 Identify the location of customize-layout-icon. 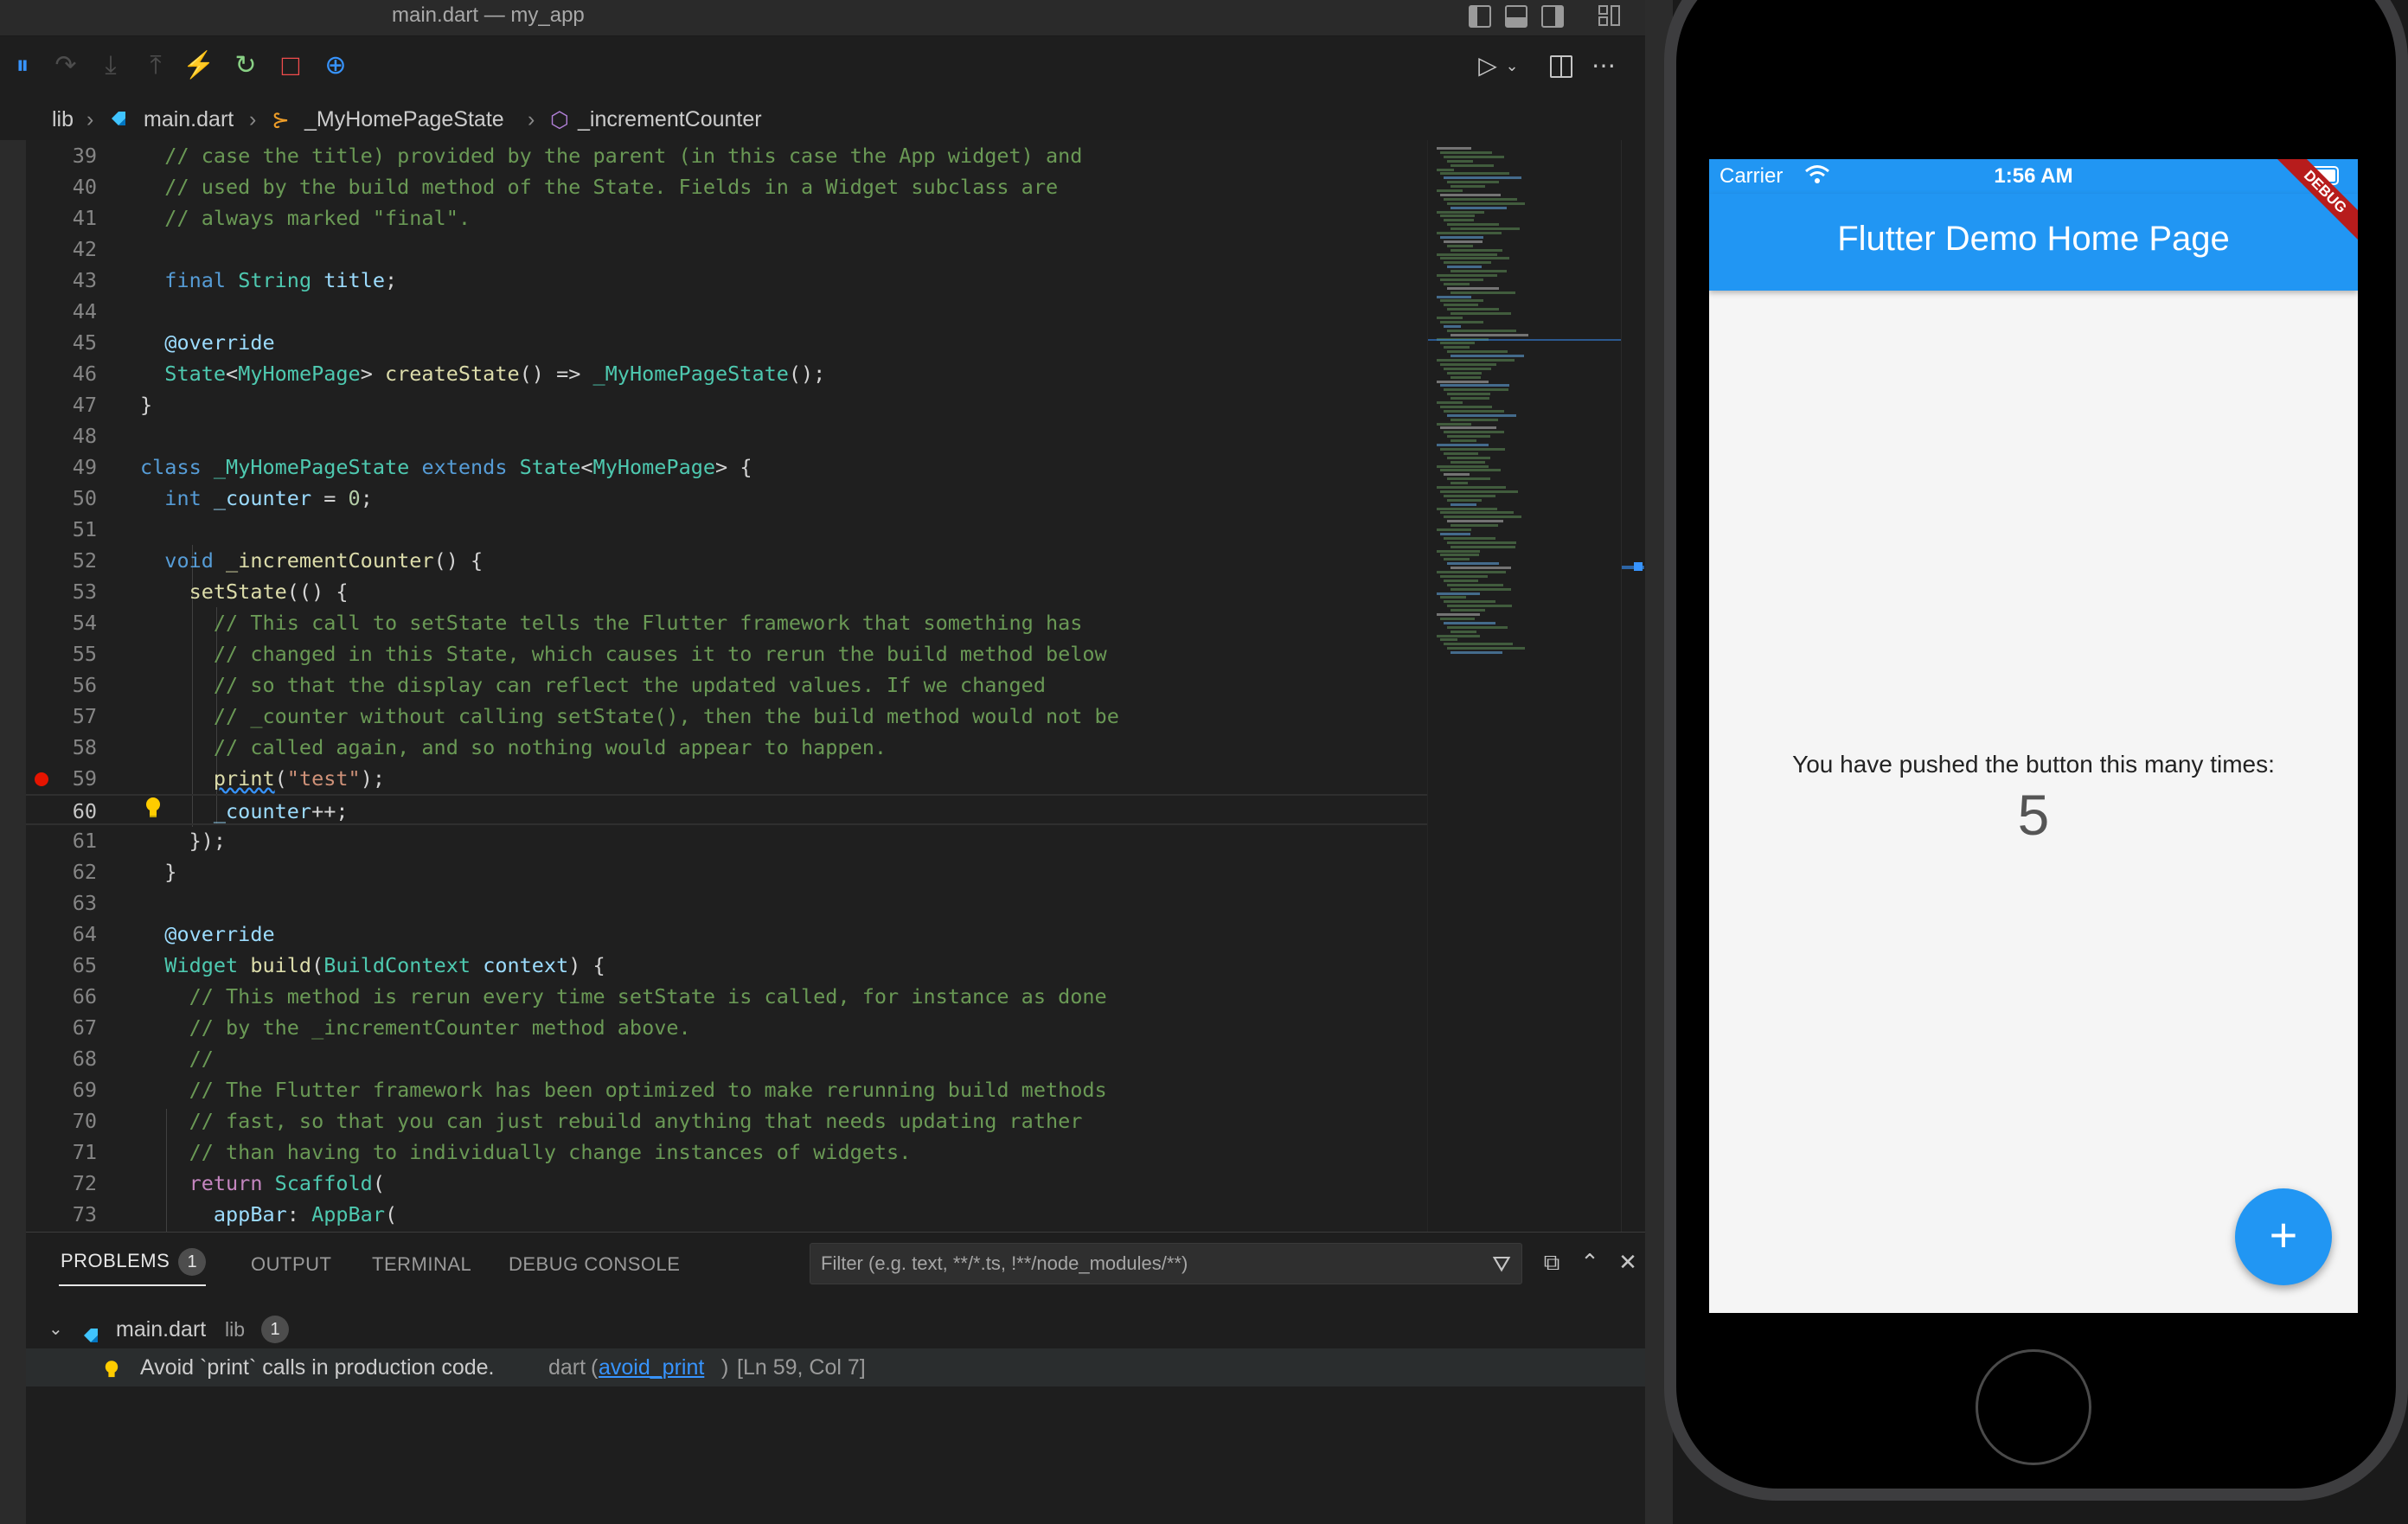
(1609, 16).